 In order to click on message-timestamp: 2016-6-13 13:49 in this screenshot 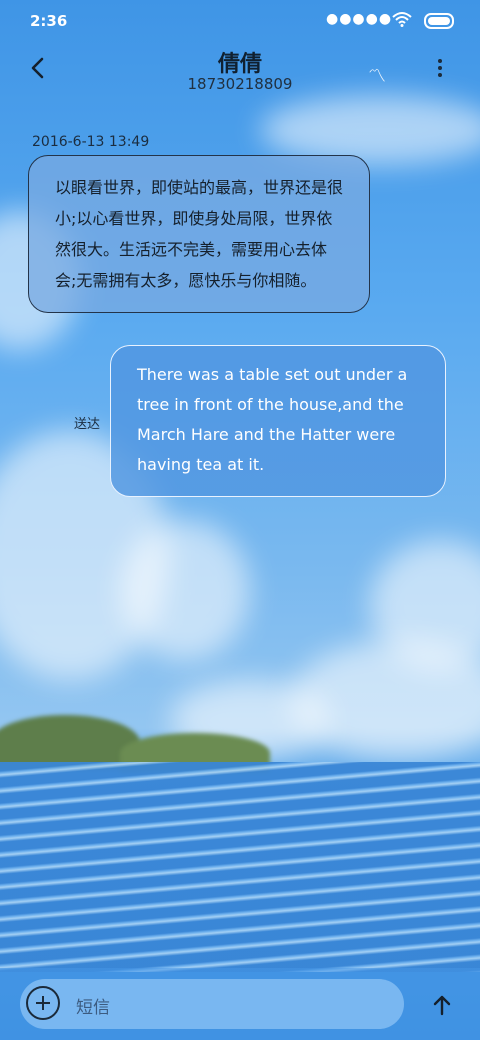, I will do `click(91, 142)`.